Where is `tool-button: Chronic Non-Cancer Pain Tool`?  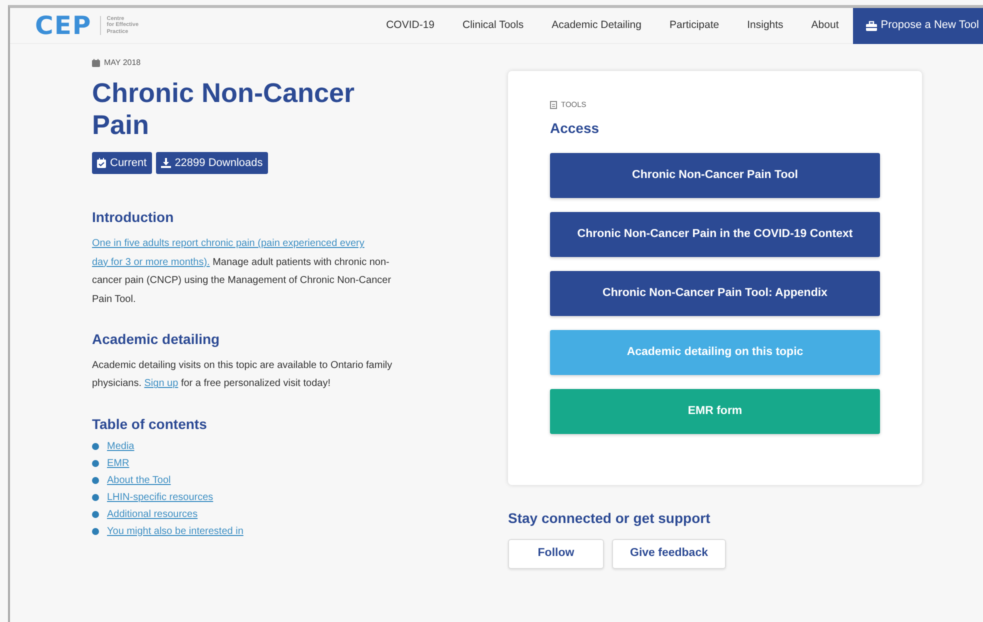
tool-button: Chronic Non-Cancer Pain Tool is located at coordinates (715, 175).